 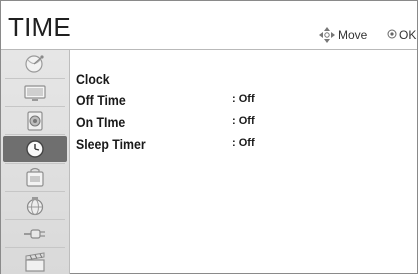 I want to click on sidebar-item-channel, so click(x=35, y=64).